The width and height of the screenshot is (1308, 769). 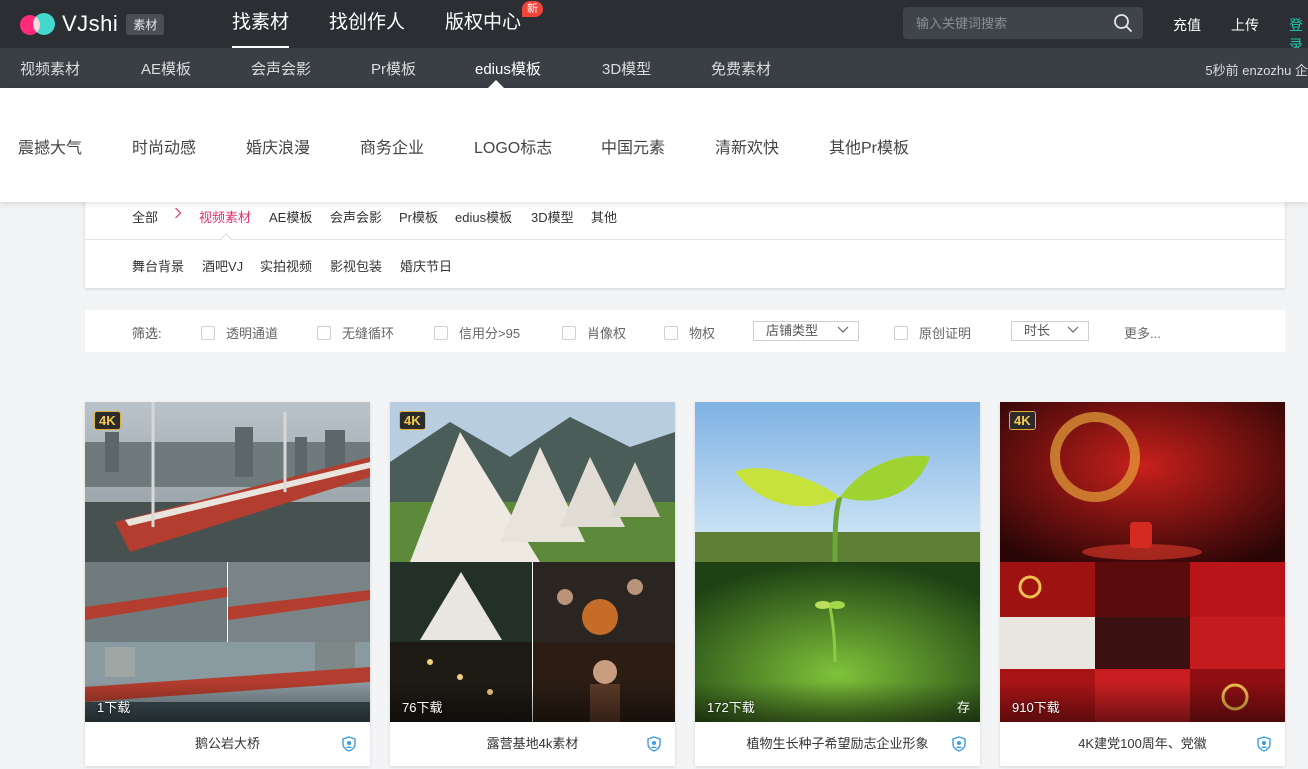 What do you see at coordinates (483, 216) in the screenshot?
I see `category-edius: edius模板` at bounding box center [483, 216].